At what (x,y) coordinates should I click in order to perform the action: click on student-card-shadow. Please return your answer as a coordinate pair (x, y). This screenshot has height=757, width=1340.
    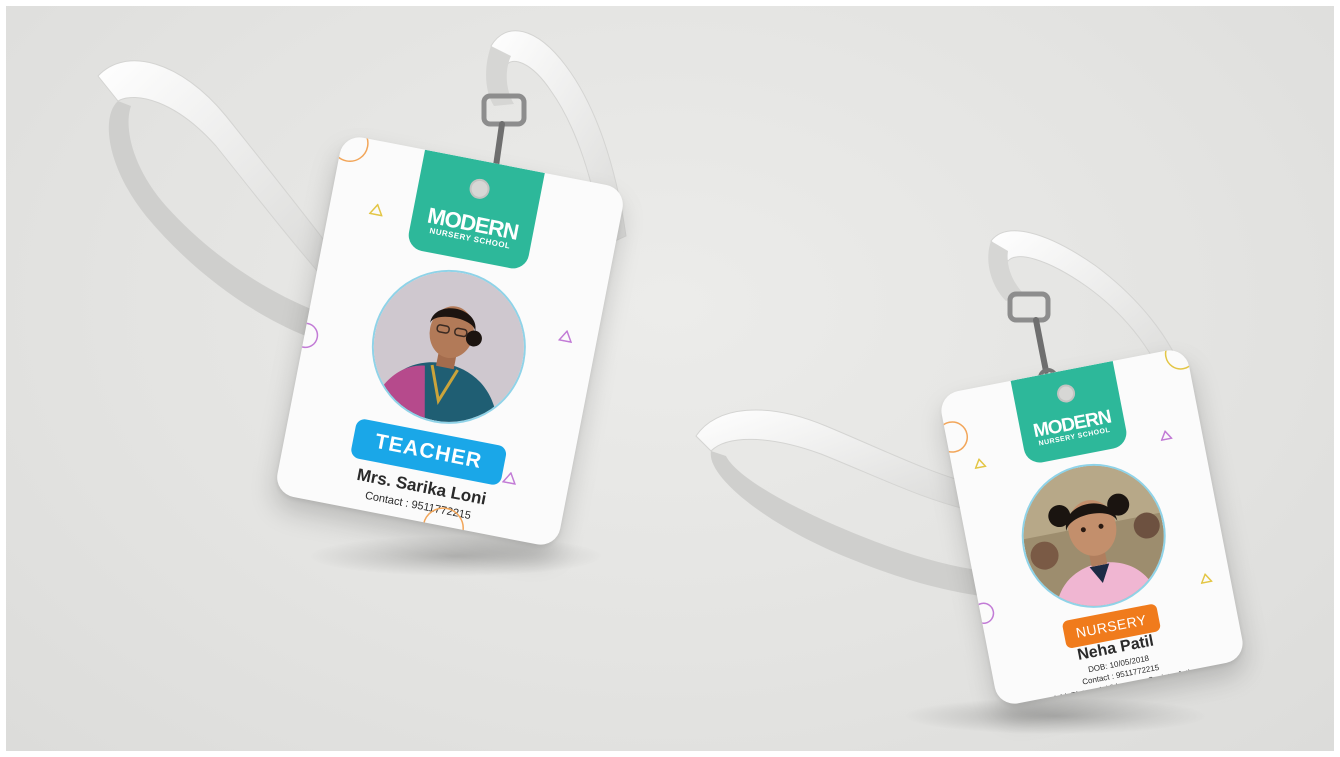
    Looking at the image, I should click on (1056, 716).